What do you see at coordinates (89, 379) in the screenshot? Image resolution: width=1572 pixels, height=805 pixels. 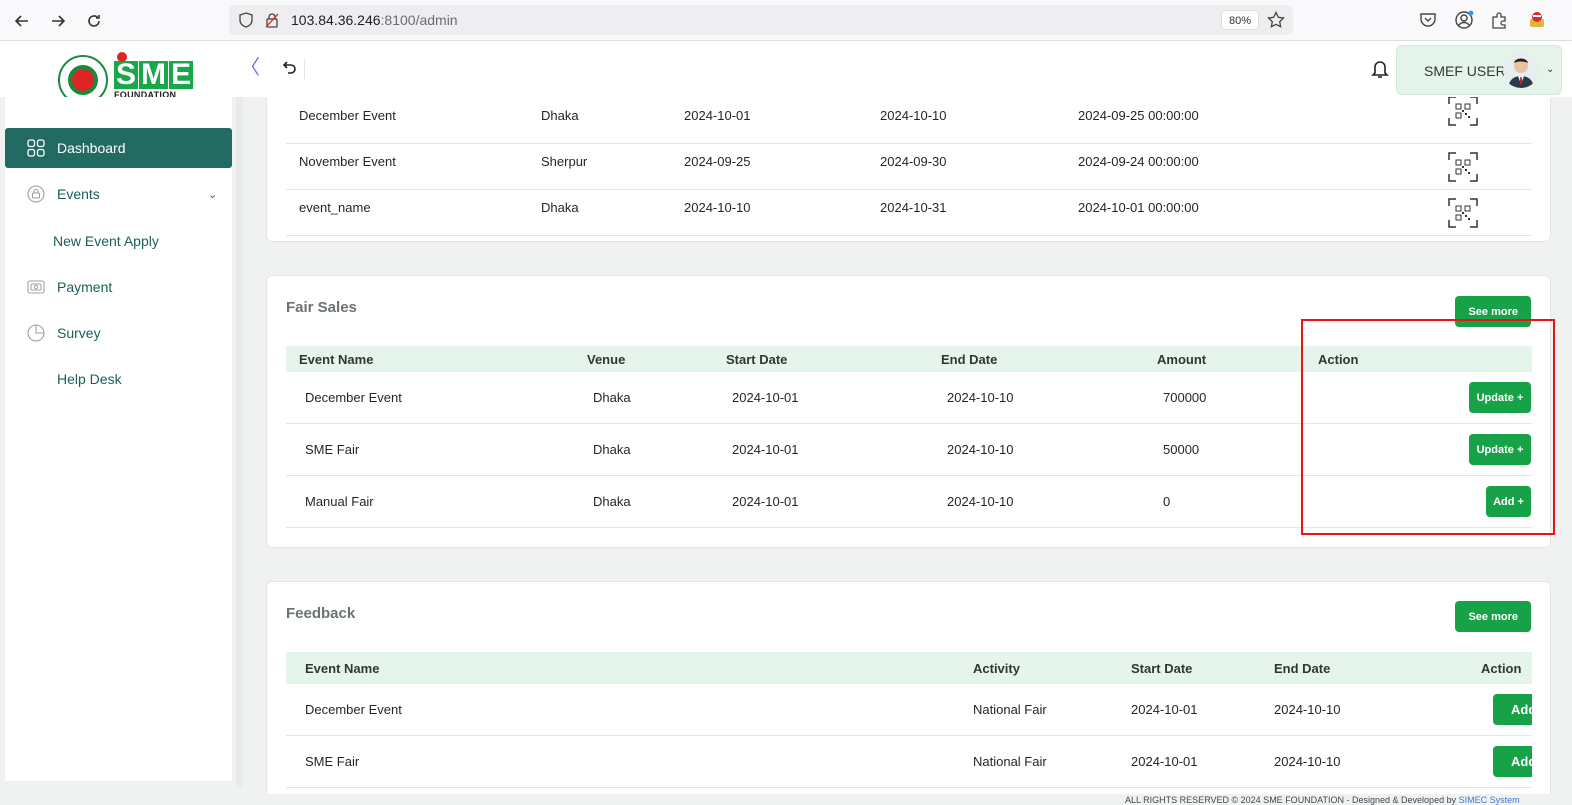 I see `sidebar-item-label: Help Desk` at bounding box center [89, 379].